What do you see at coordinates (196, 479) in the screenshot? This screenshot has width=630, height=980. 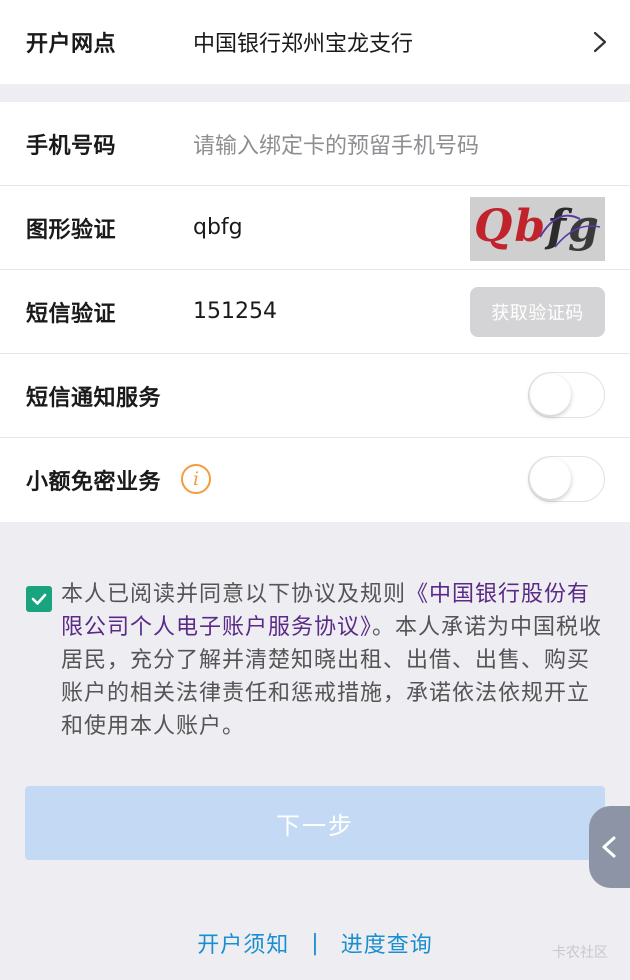 I see `info-icon: i` at bounding box center [196, 479].